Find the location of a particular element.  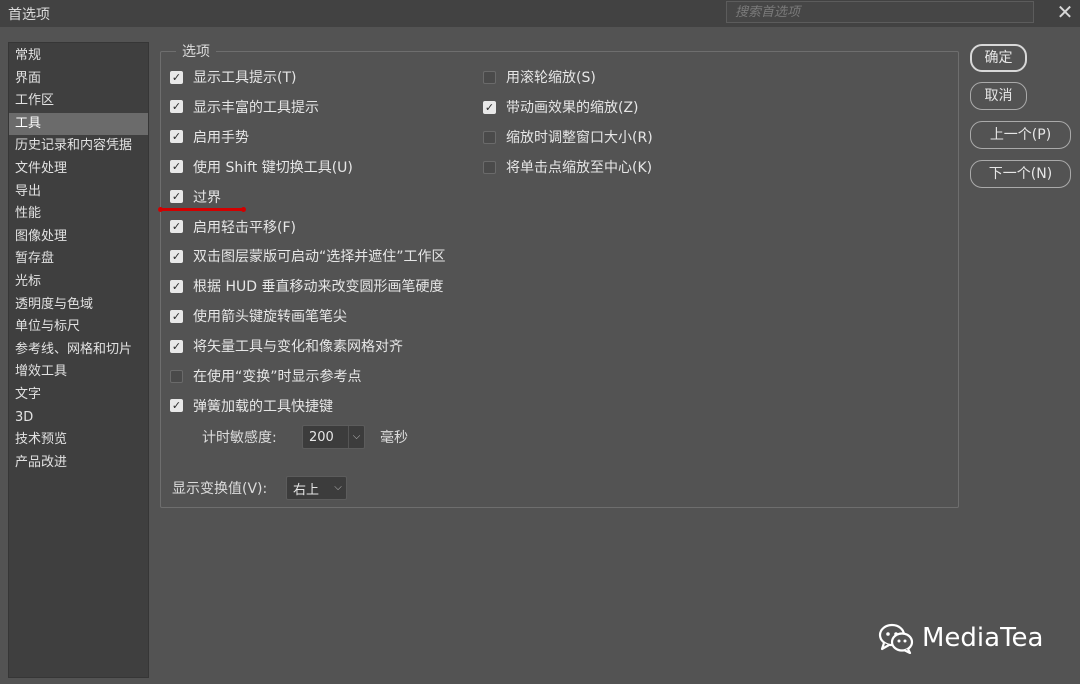

option-checkbox: 用滚轮缩放(S) is located at coordinates (539, 77).